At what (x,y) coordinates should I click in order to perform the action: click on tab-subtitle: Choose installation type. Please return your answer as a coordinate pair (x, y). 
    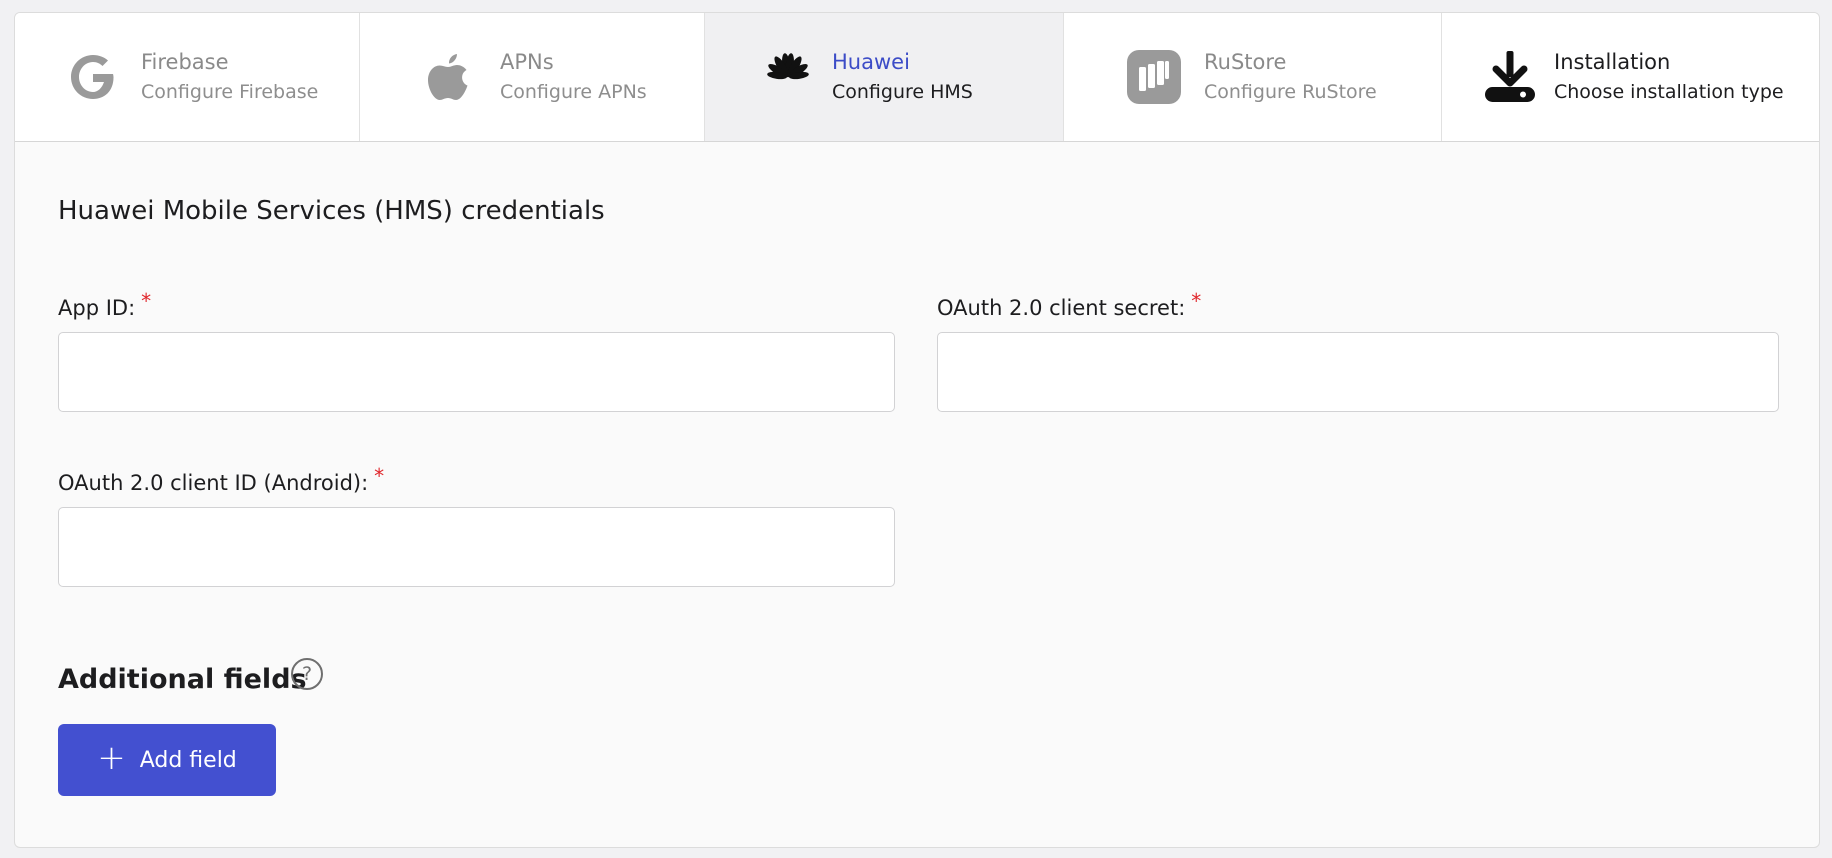
    Looking at the image, I should click on (1669, 92).